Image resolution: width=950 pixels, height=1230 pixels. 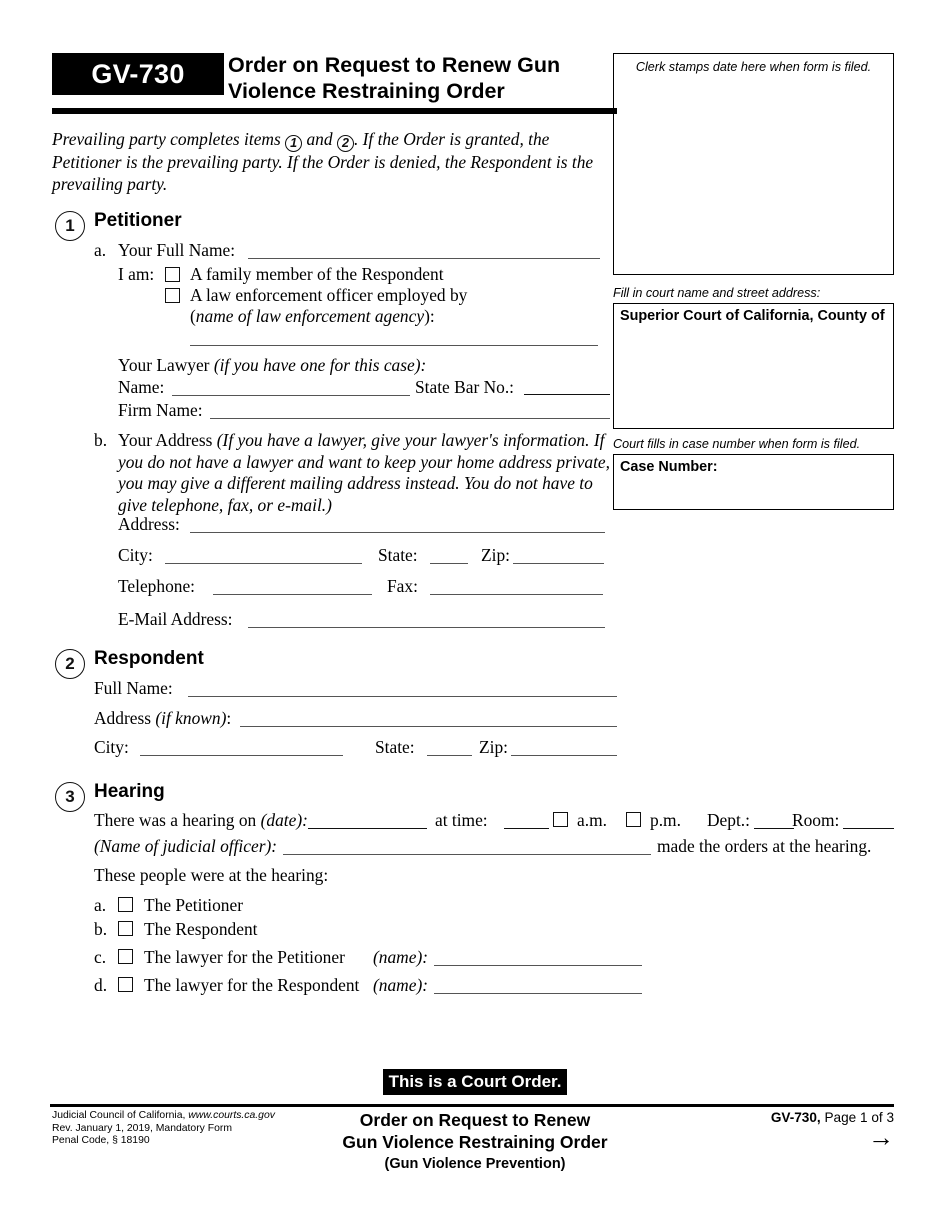 I want to click on petitioner-address-label: Address:, so click(x=149, y=524).